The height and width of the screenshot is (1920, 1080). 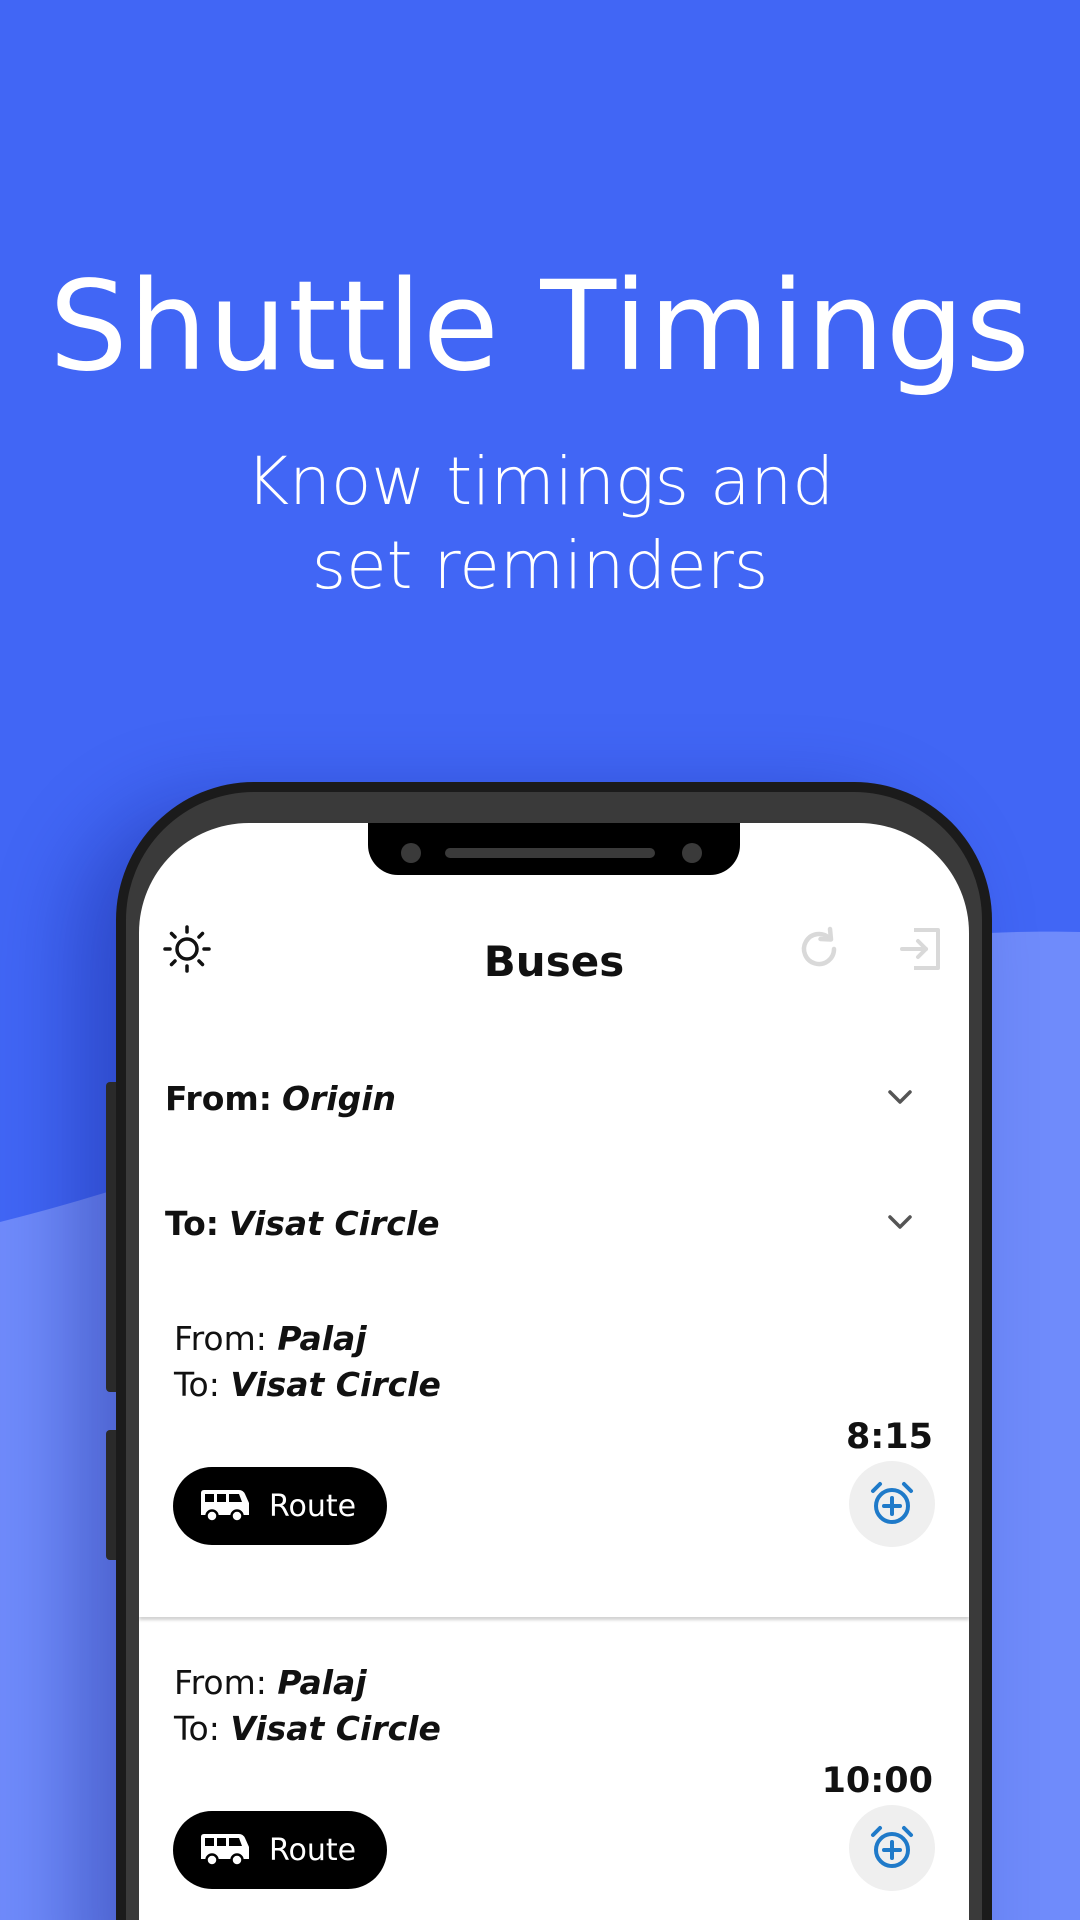 What do you see at coordinates (540, 327) in the screenshot?
I see `promo-headline: Shuttle Timings` at bounding box center [540, 327].